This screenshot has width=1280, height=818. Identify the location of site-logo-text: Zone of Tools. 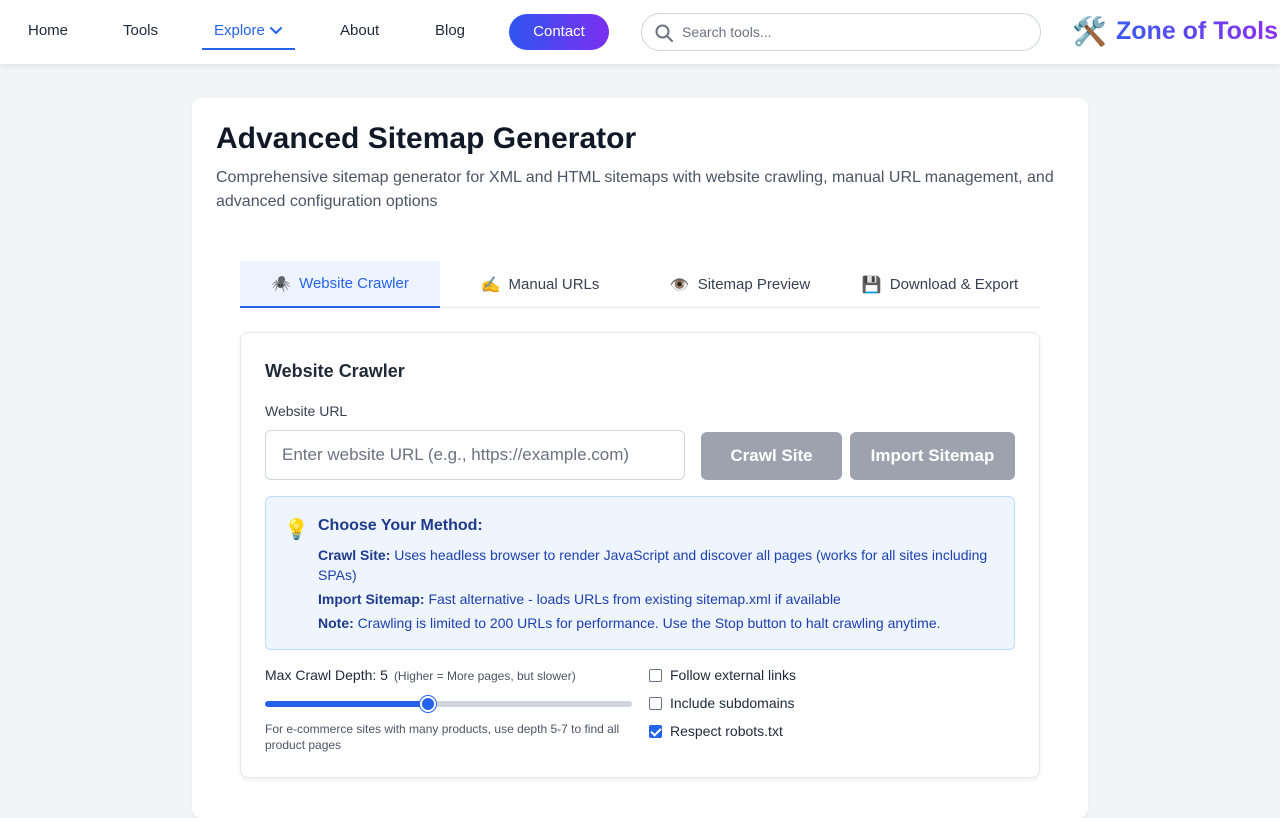
(1197, 31).